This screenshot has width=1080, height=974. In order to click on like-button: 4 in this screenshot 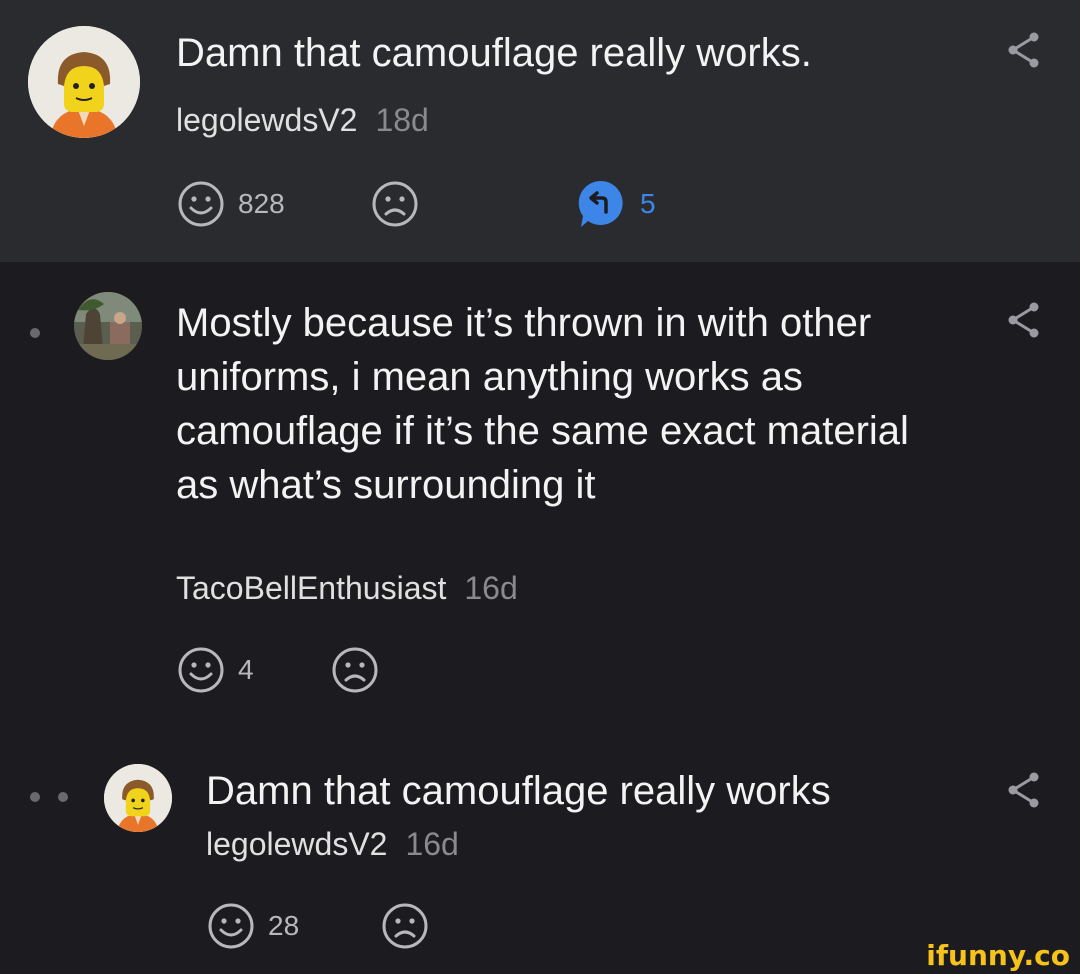, I will do `click(215, 670)`.